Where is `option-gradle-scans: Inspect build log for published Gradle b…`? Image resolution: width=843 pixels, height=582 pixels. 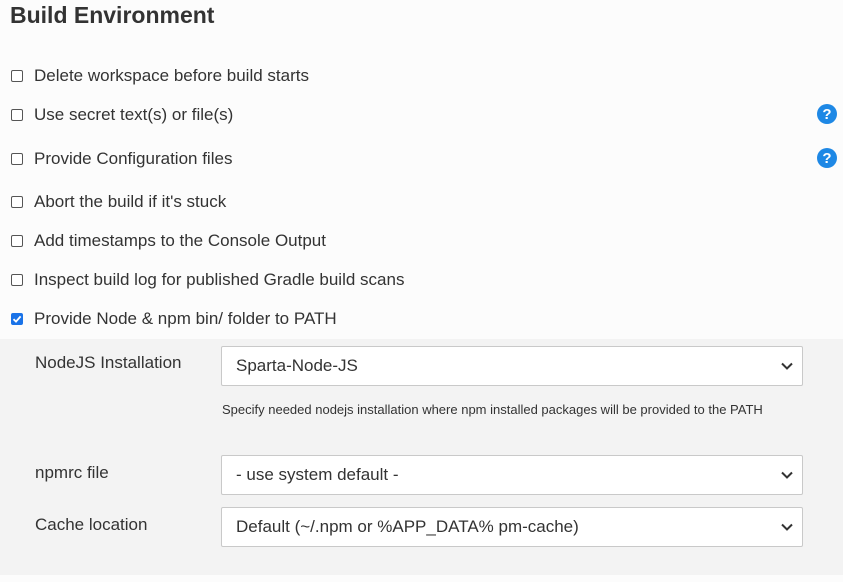
option-gradle-scans: Inspect build log for published Gradle b… is located at coordinates (207, 280).